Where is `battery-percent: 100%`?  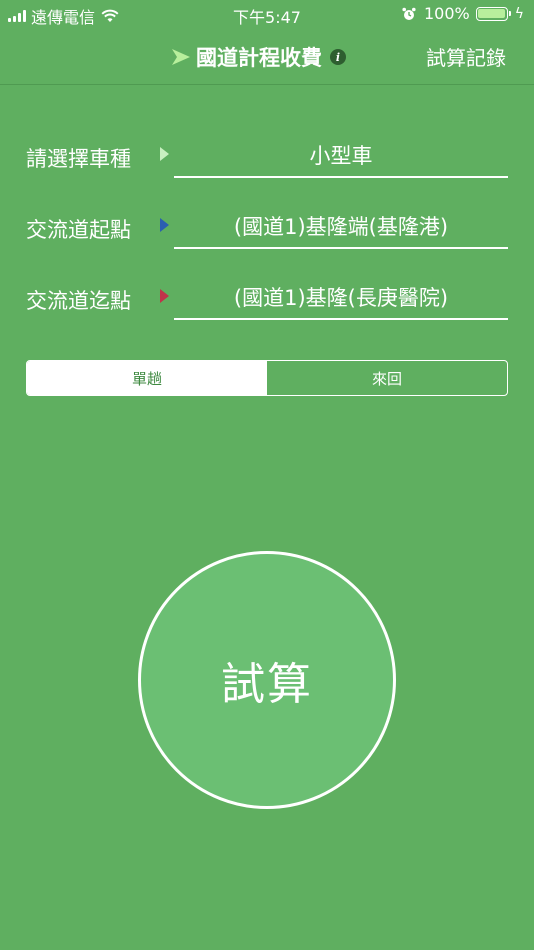
battery-percent: 100% is located at coordinates (447, 13).